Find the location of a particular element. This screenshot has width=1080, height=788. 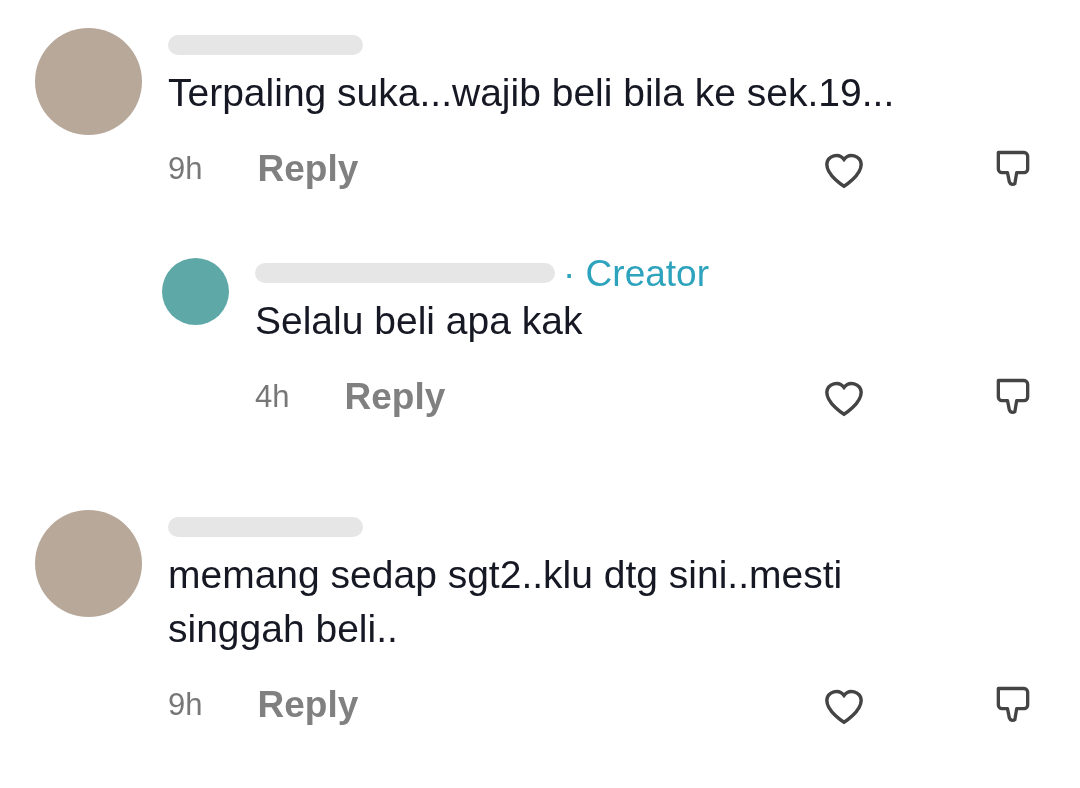

comment-text: memang sedap sgt2..klu dtg sini..mesti singgah beli.. is located at coordinates (506, 602).